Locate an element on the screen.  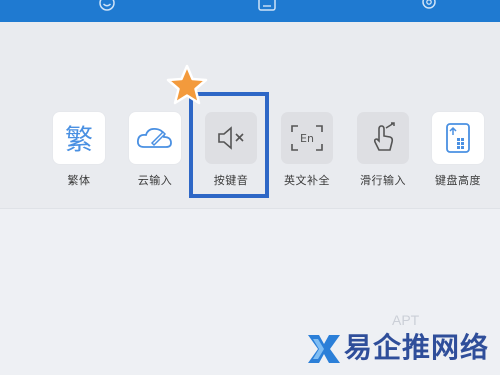
keyboard-height-icon is located at coordinates (458, 138).